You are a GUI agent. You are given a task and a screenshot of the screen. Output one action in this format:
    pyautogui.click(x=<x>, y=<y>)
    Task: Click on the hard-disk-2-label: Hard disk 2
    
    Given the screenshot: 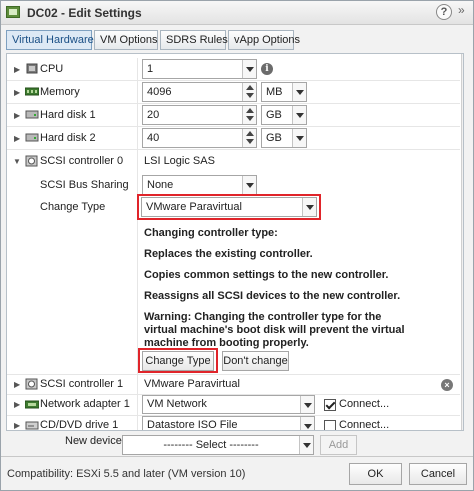 What is the action you would take?
    pyautogui.click(x=68, y=138)
    